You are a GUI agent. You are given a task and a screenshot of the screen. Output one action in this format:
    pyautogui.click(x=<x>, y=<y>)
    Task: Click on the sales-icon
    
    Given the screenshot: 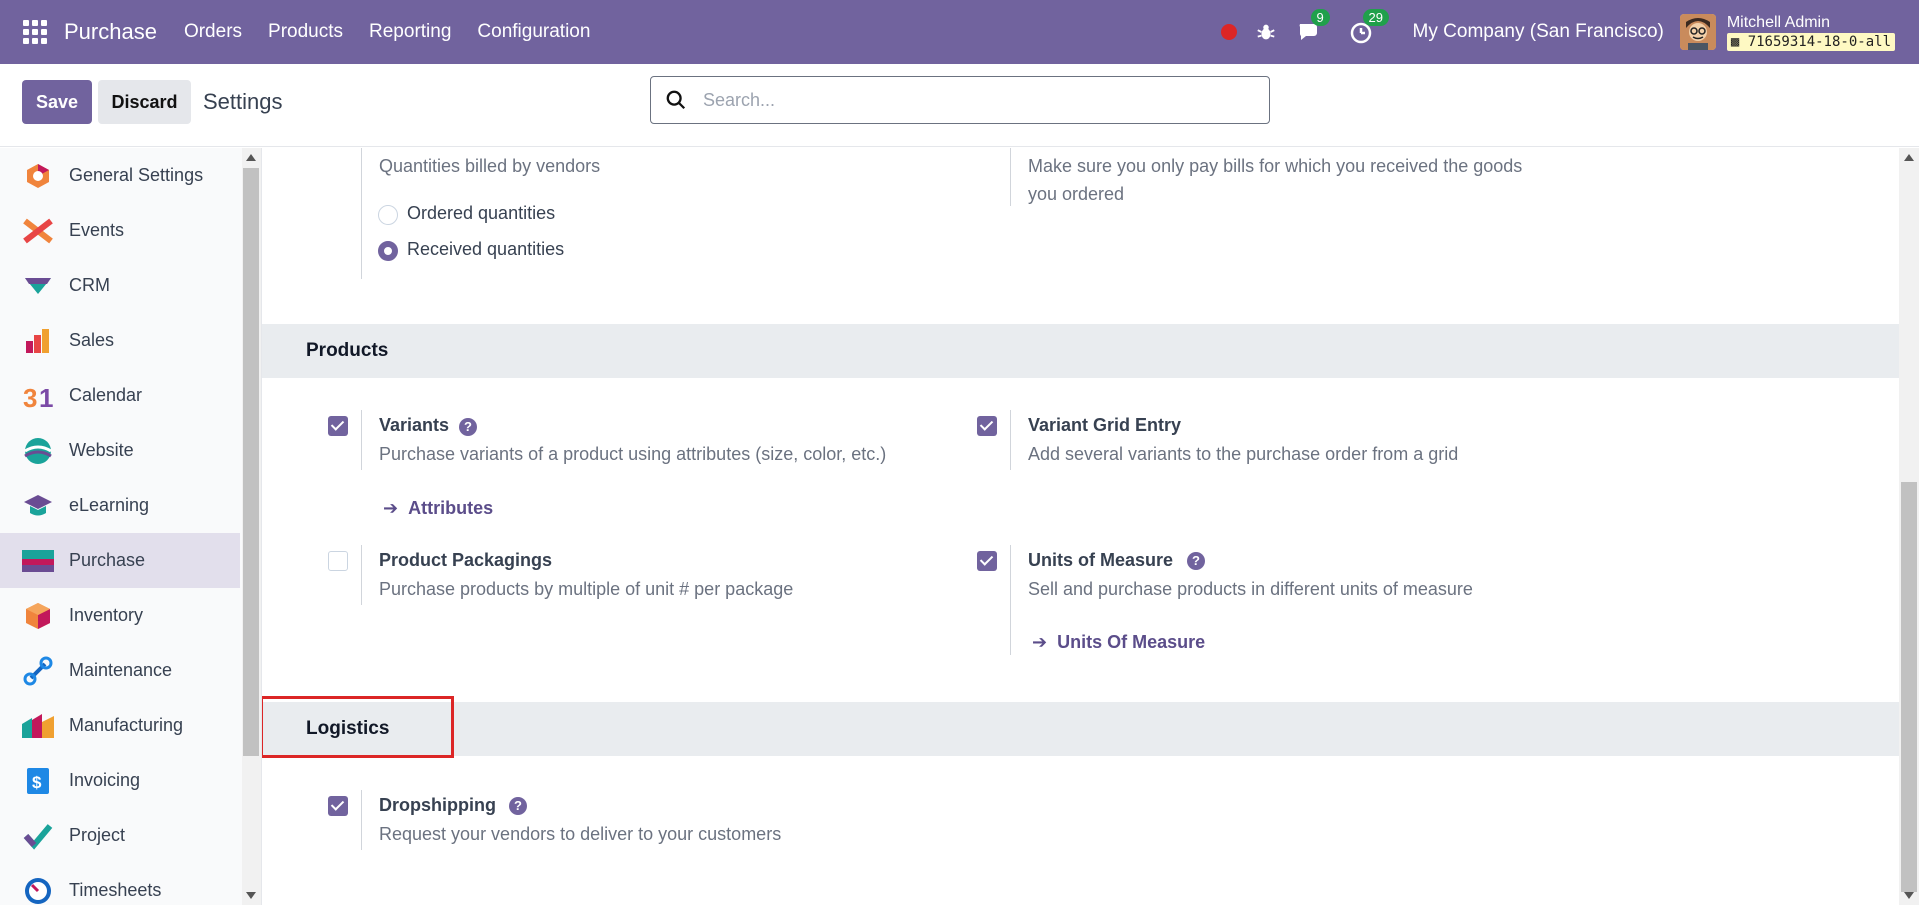 What is the action you would take?
    pyautogui.click(x=38, y=341)
    